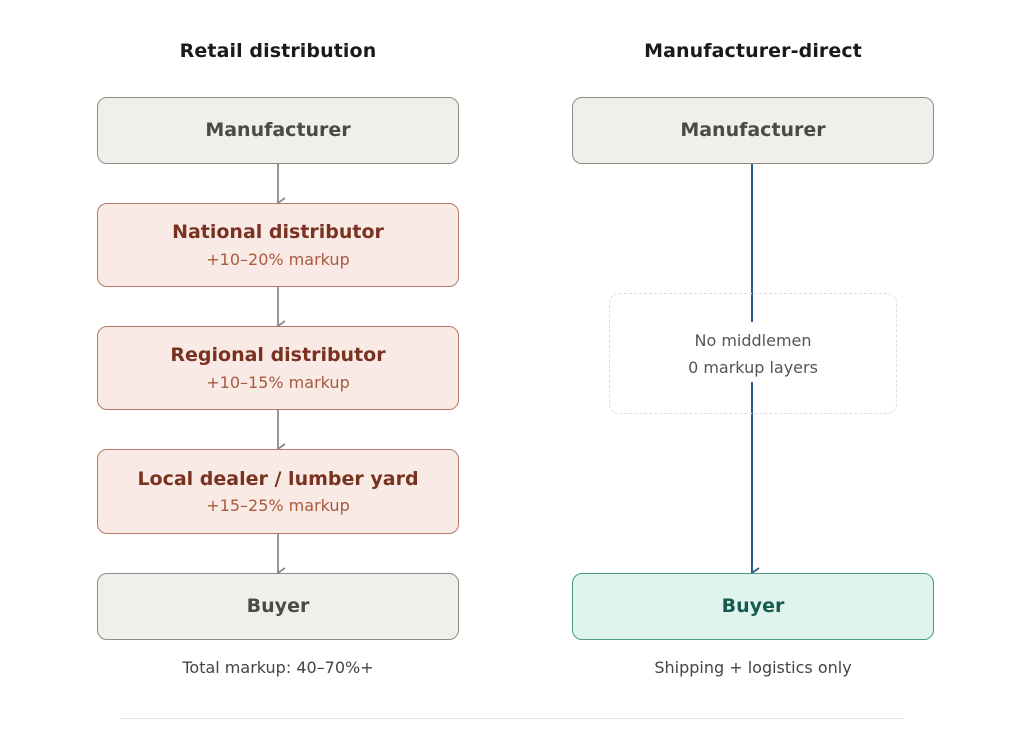  I want to click on retail-manufacturer-box: Manufacturer, so click(278, 130).